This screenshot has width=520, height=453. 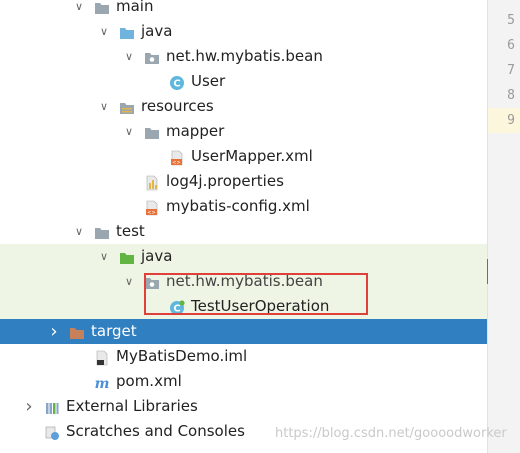 What do you see at coordinates (114, 331) in the screenshot?
I see `tree-item-label: target` at bounding box center [114, 331].